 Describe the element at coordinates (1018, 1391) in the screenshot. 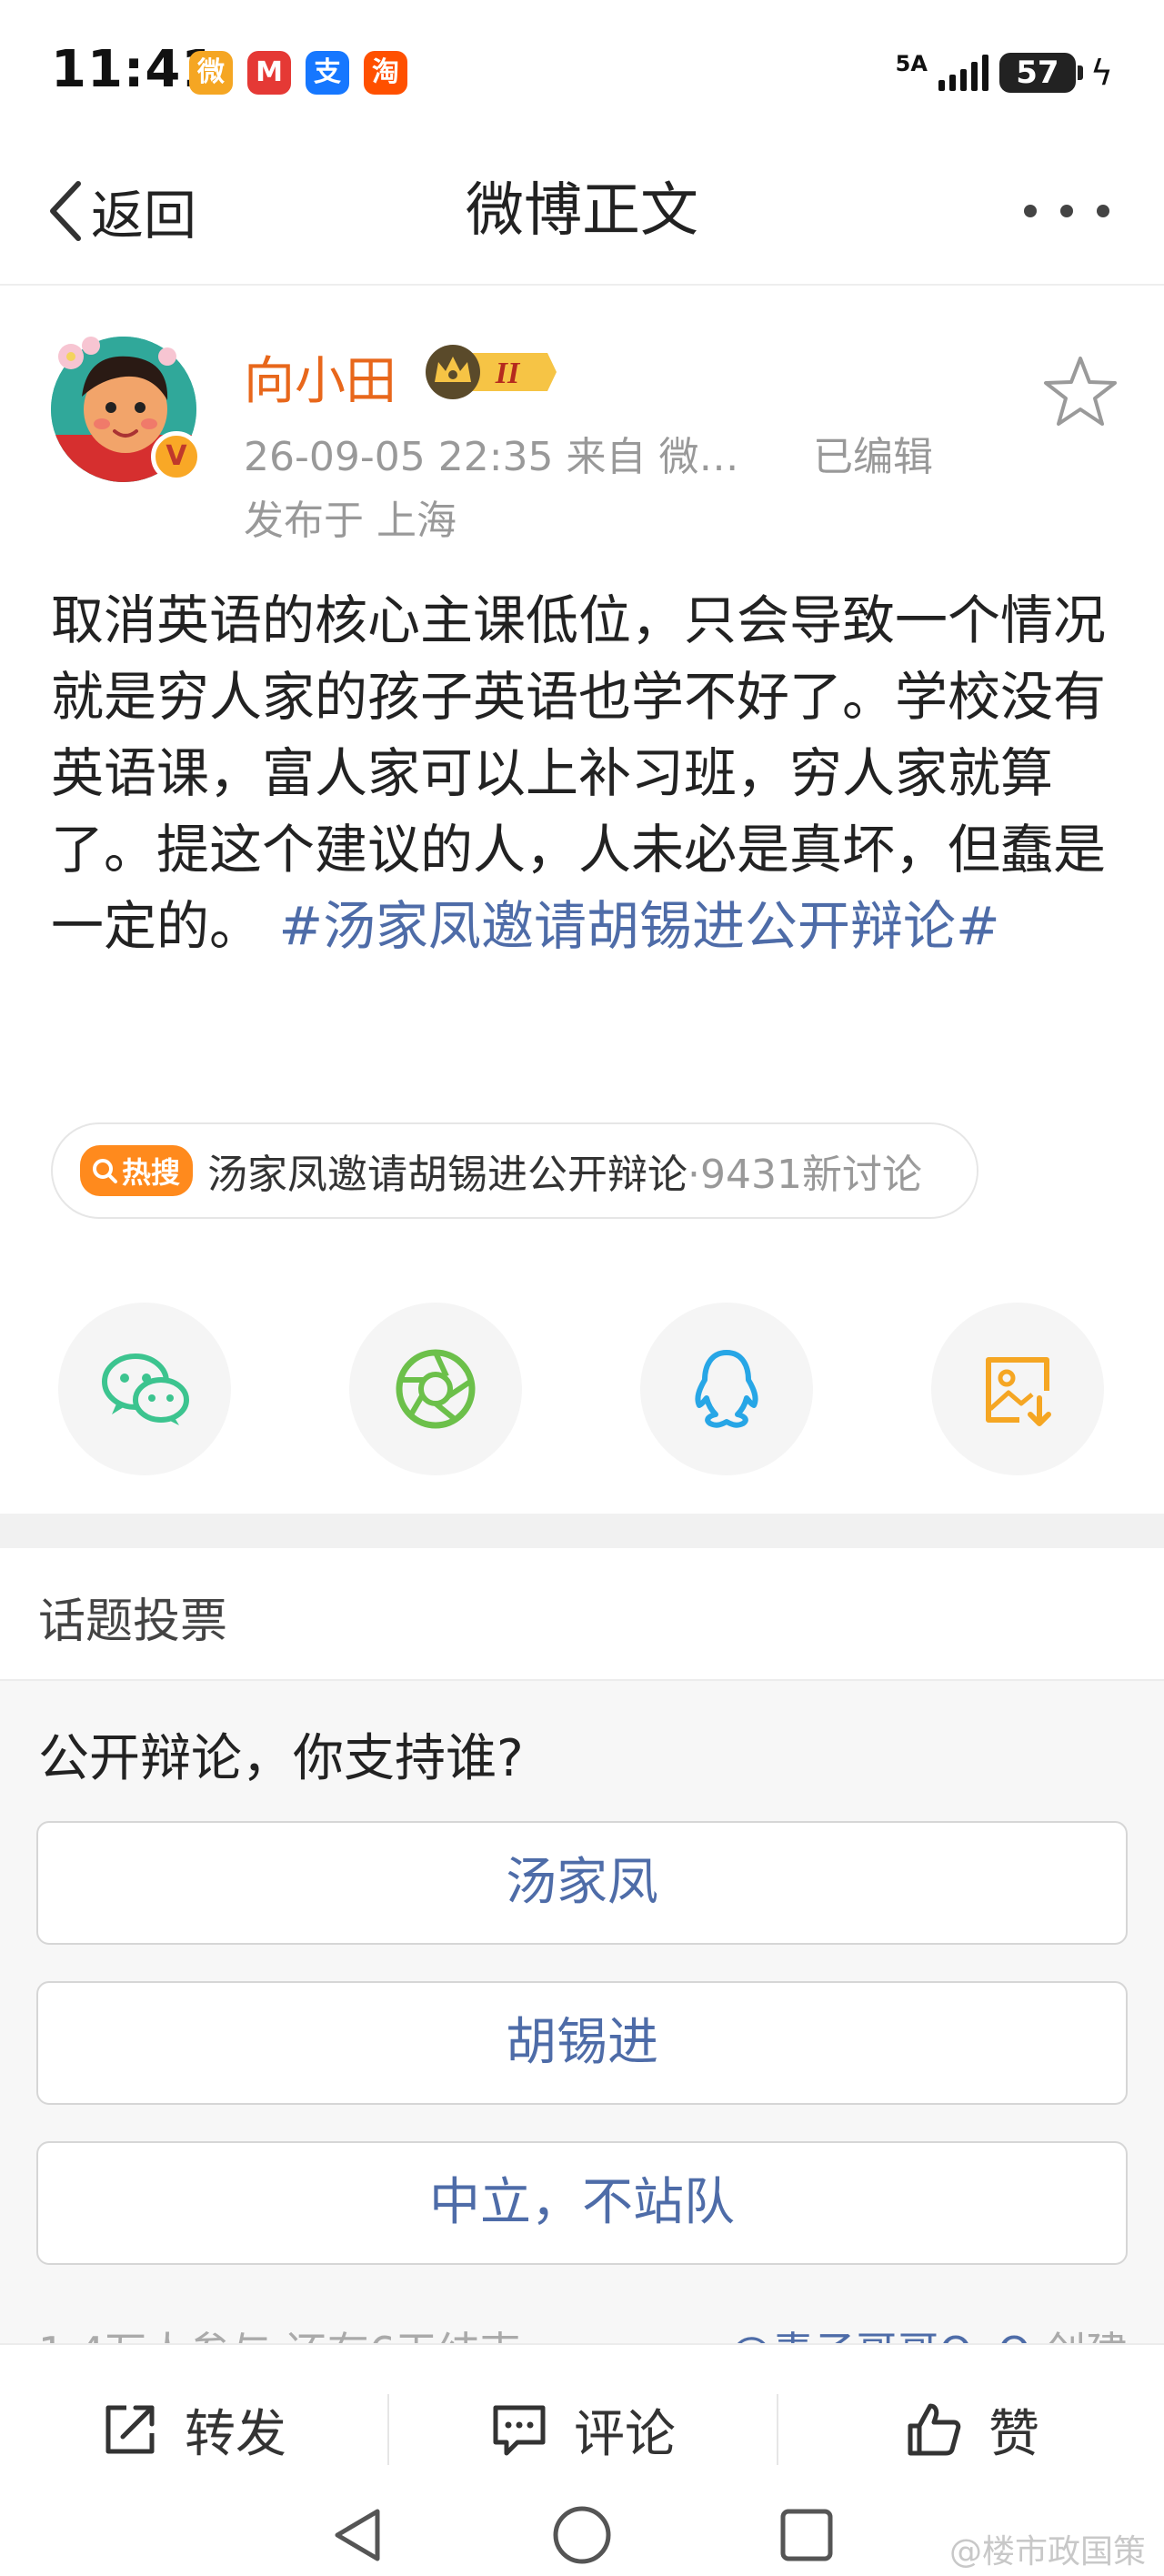

I see `save-image-icon` at that location.